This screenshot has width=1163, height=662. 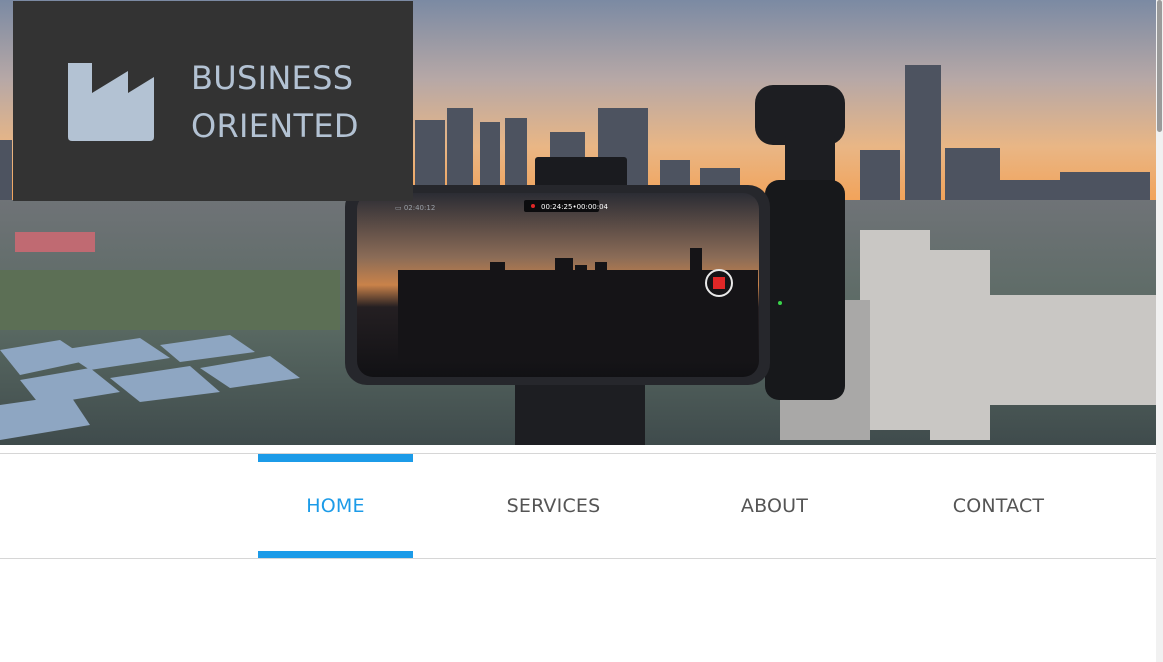 I want to click on factory-icon, so click(x=111, y=102).